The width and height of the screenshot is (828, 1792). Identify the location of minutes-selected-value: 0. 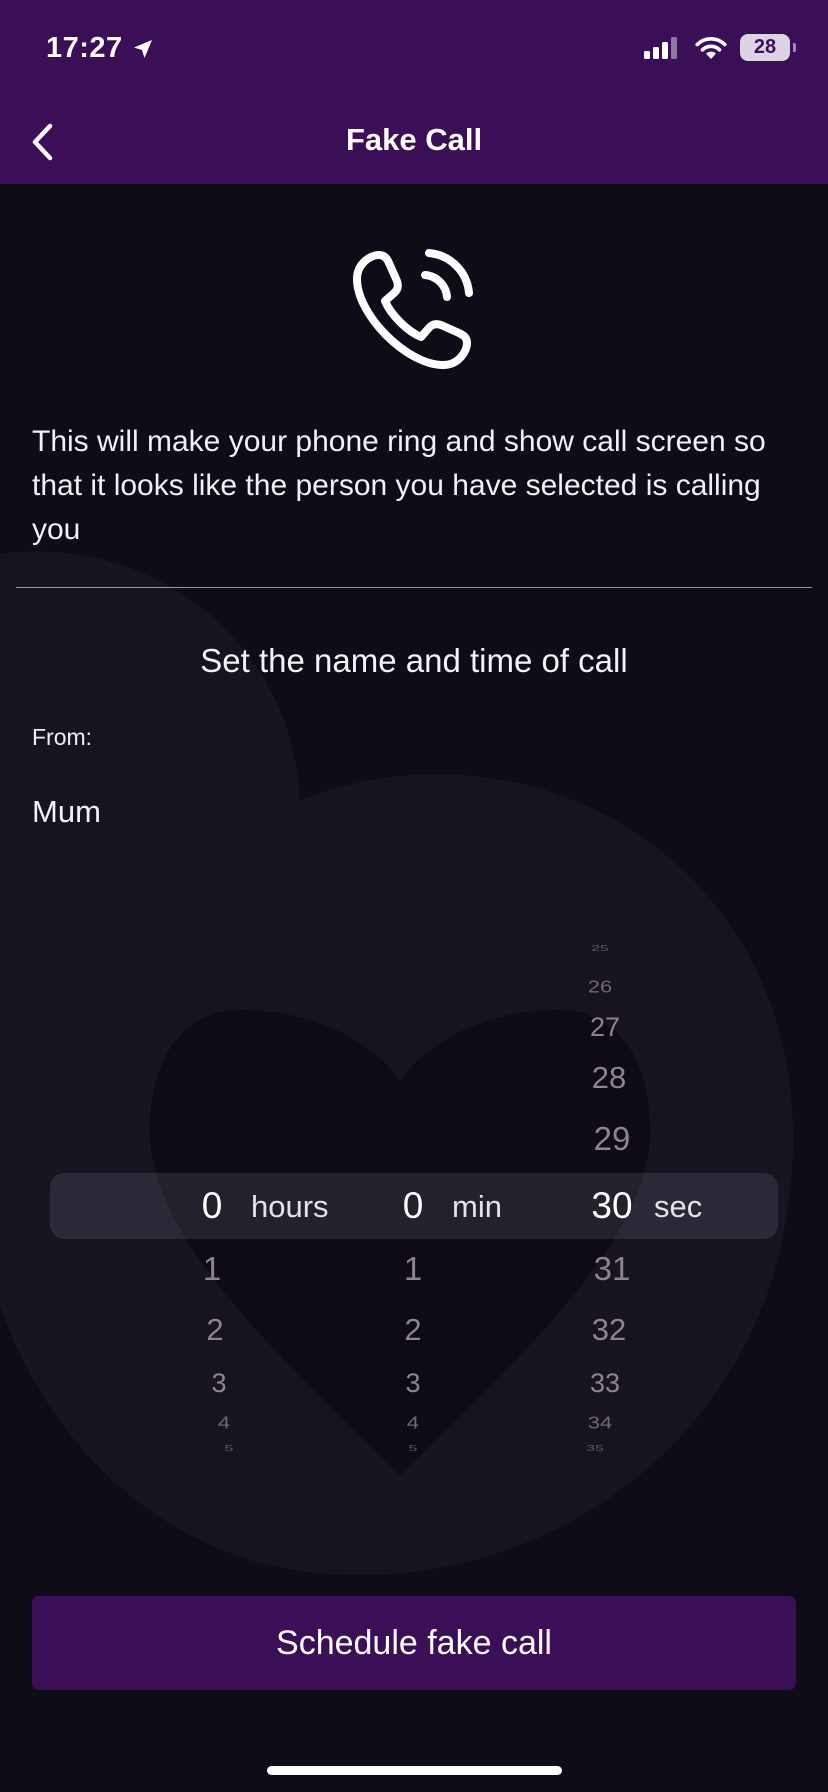
(413, 1206).